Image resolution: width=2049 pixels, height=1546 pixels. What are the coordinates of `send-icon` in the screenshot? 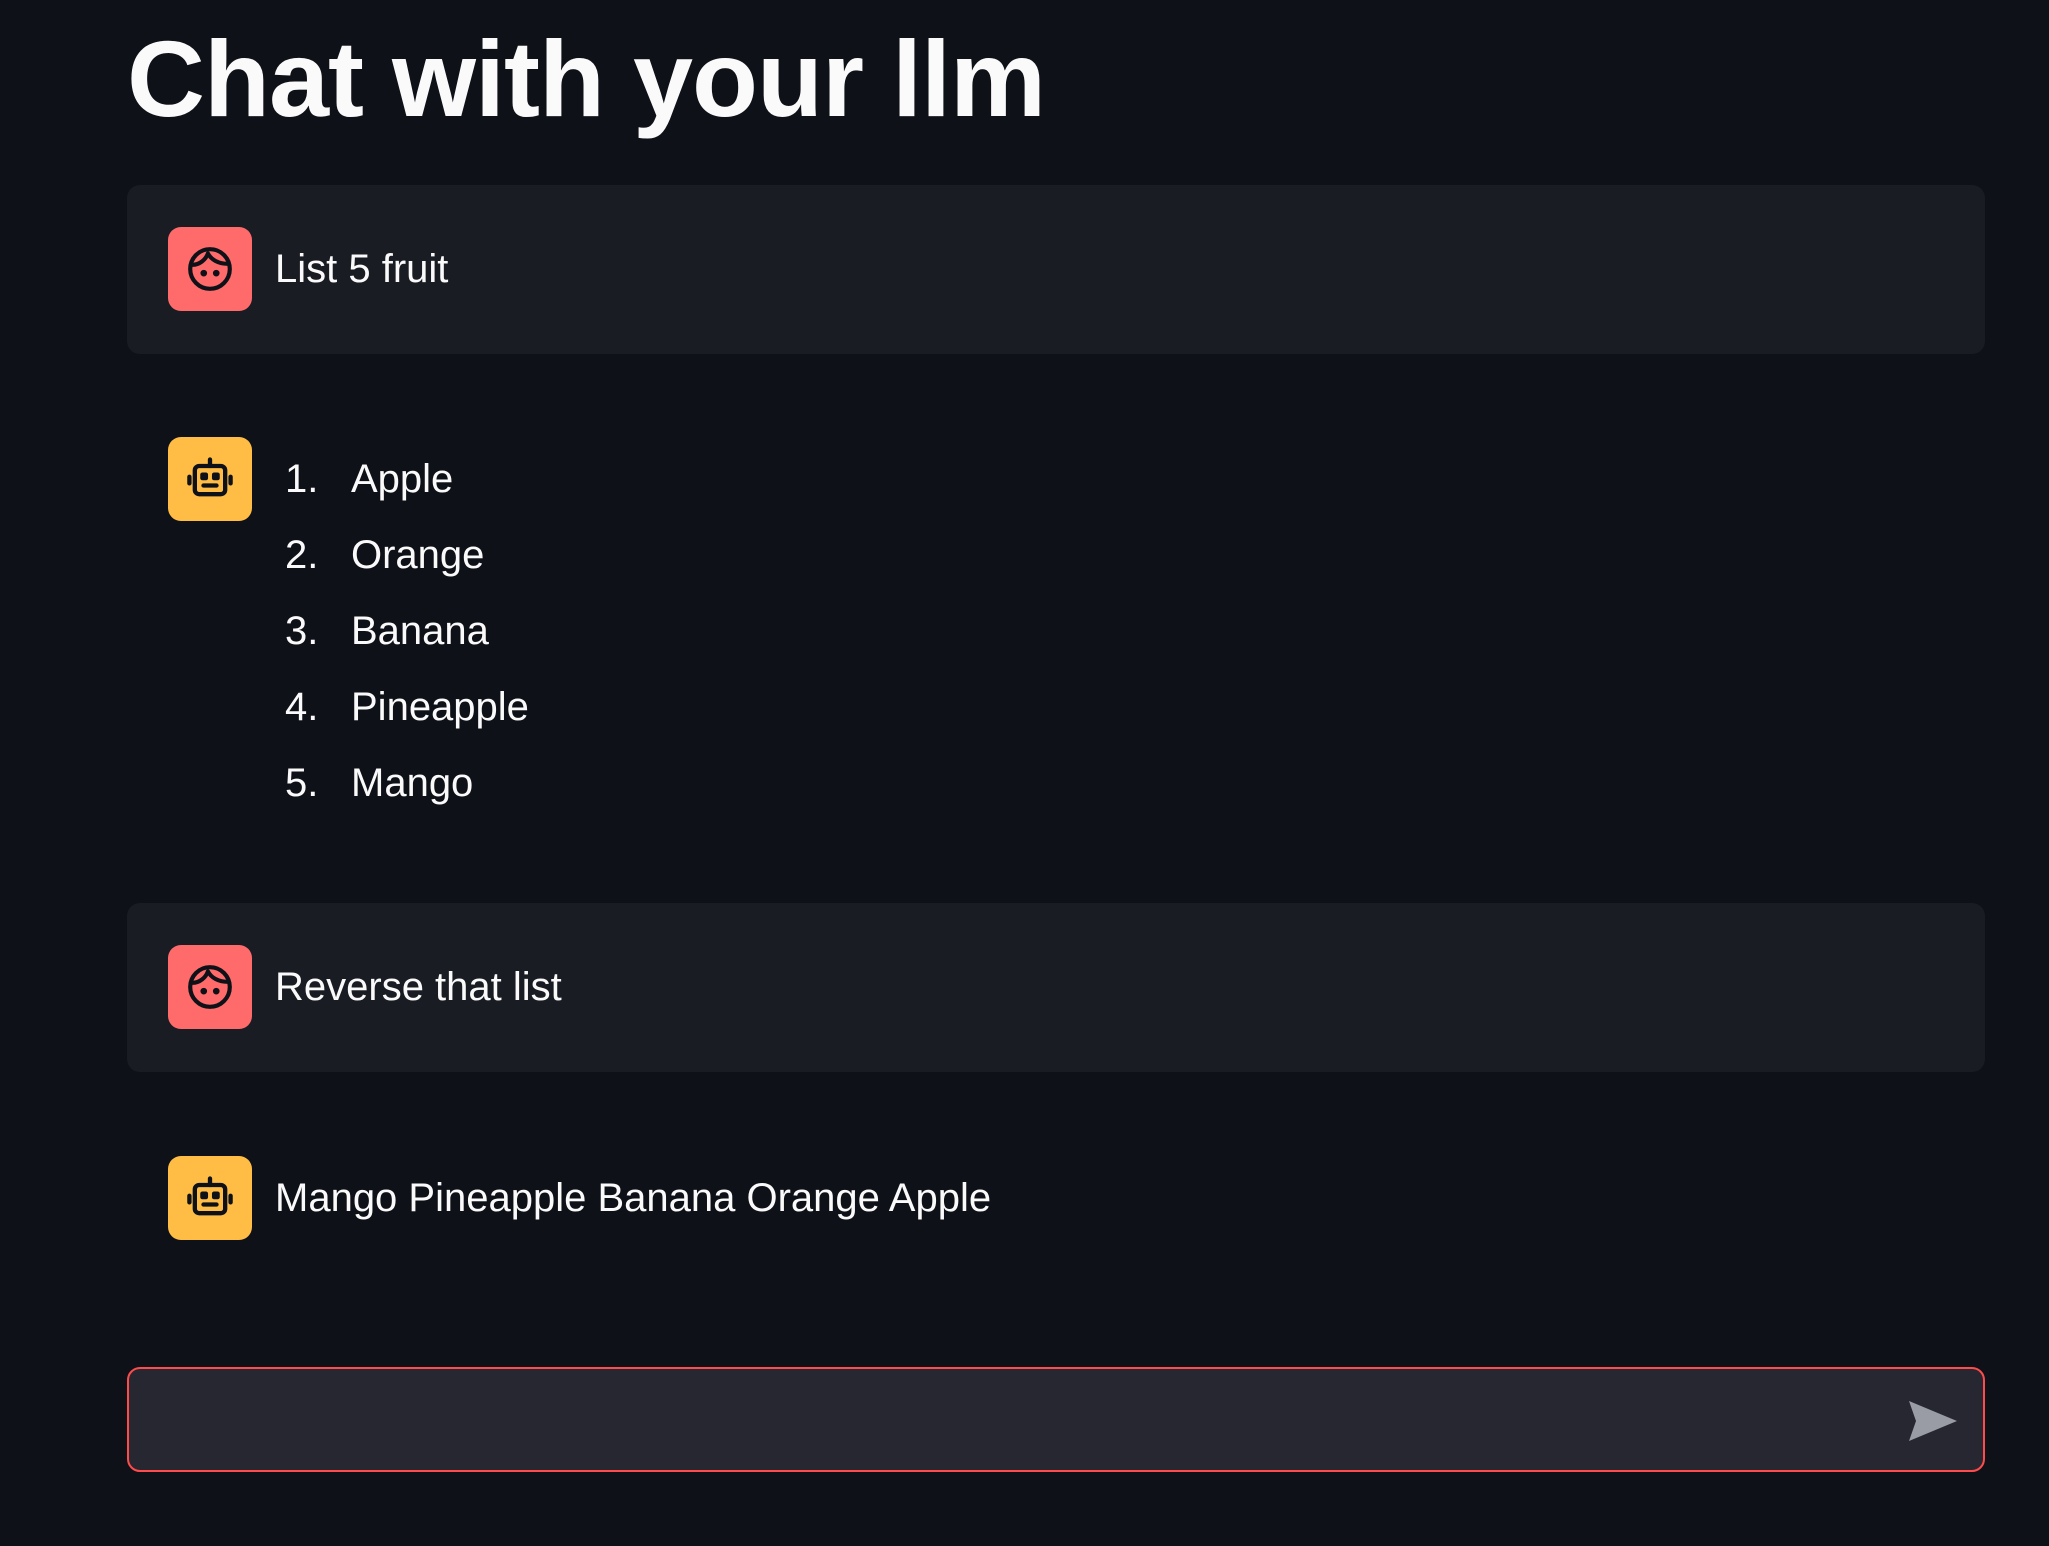 It's located at (1933, 1421).